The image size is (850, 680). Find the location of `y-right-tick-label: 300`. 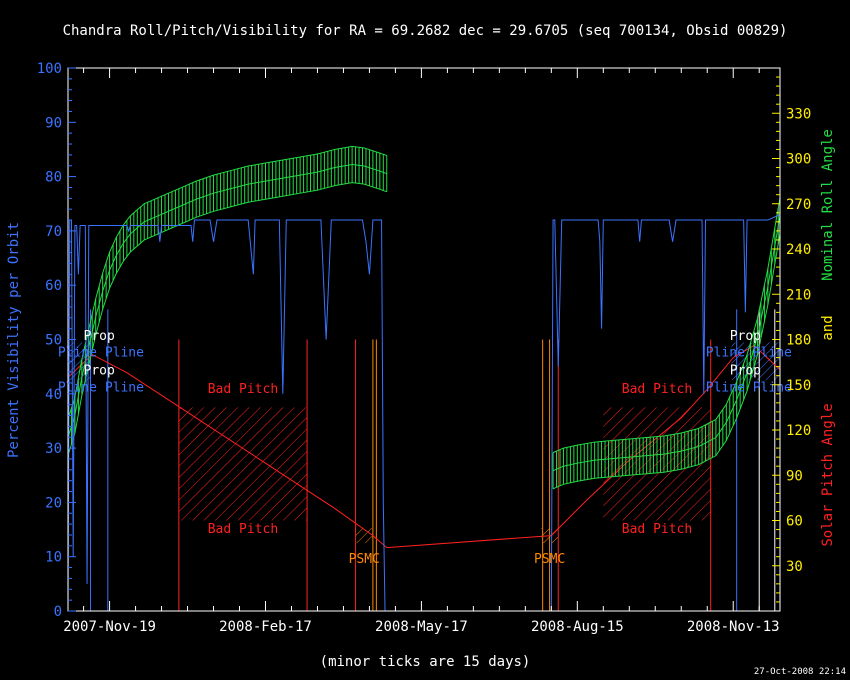

y-right-tick-label: 300 is located at coordinates (798, 160).